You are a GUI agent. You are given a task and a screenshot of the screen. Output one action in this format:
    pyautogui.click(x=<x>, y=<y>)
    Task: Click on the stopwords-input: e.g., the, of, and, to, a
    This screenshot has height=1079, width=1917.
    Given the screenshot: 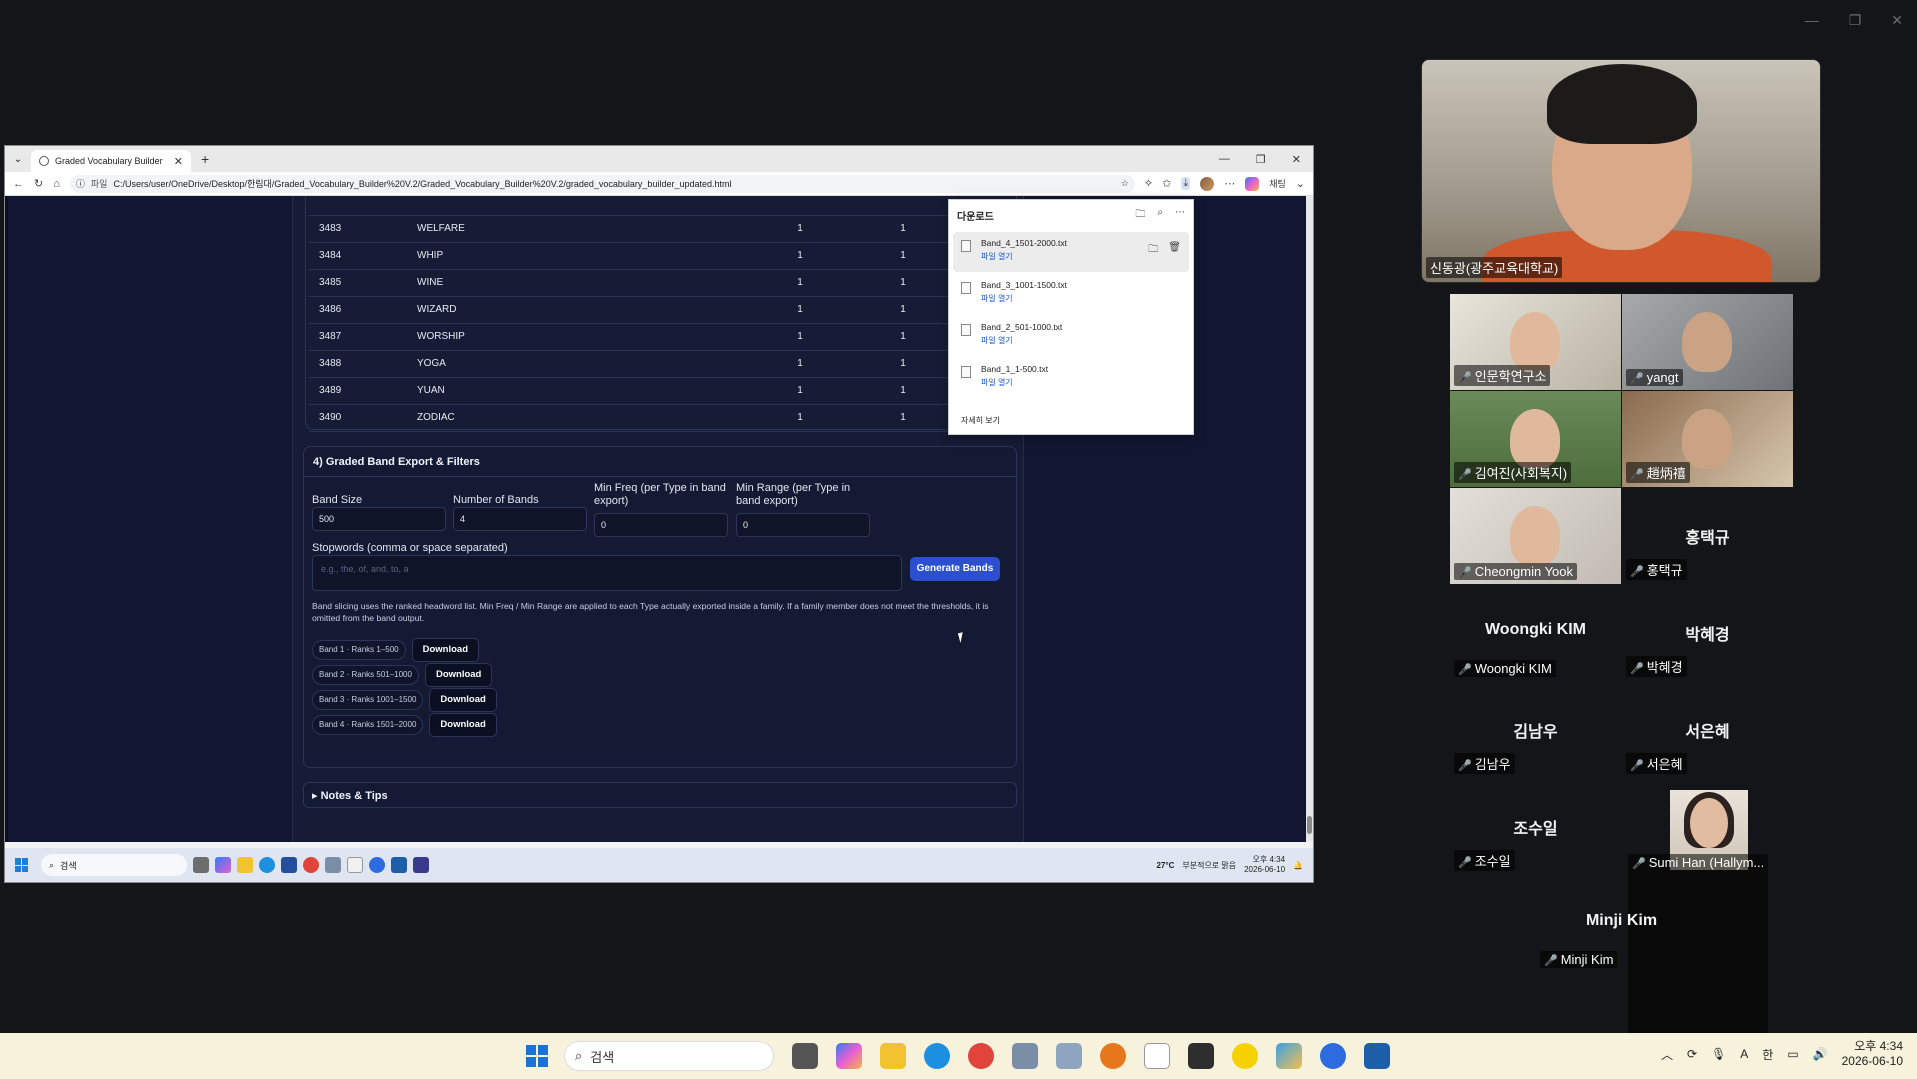 What is the action you would take?
    pyautogui.click(x=607, y=573)
    